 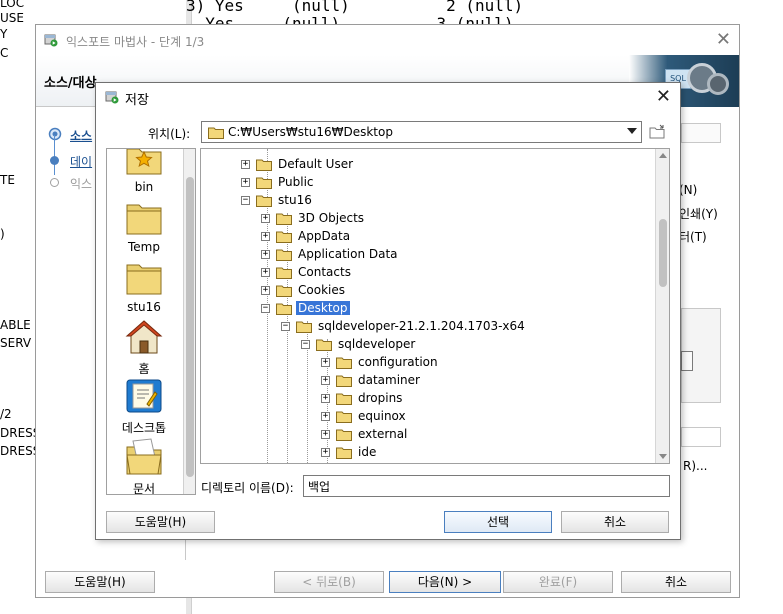 I want to click on bg-fragment: C, so click(x=4, y=53).